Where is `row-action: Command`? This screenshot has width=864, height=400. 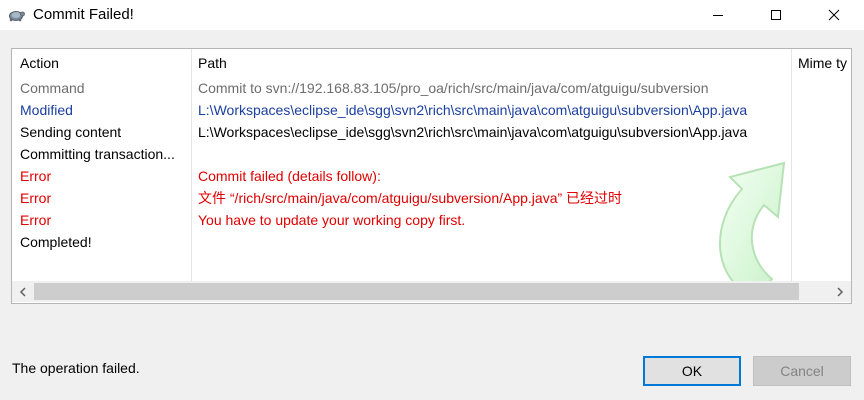
row-action: Command is located at coordinates (52, 88).